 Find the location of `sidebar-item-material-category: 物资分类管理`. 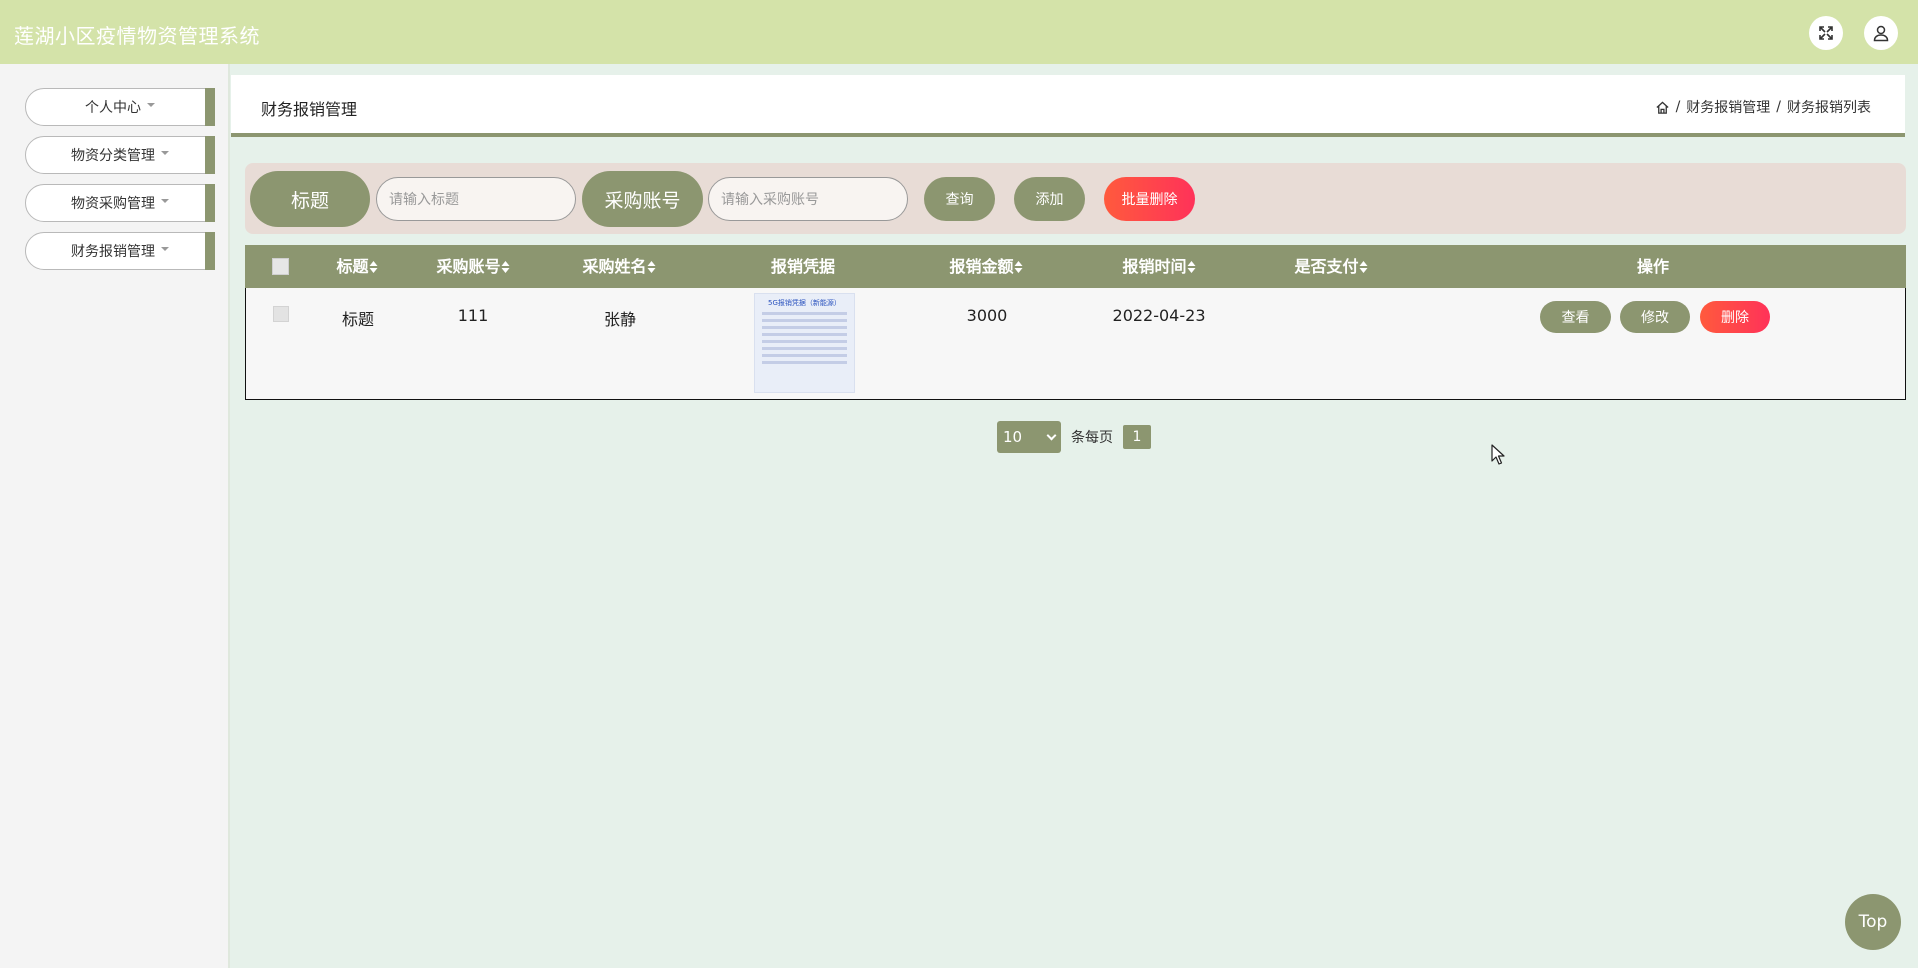

sidebar-item-material-category: 物资分类管理 is located at coordinates (120, 155).